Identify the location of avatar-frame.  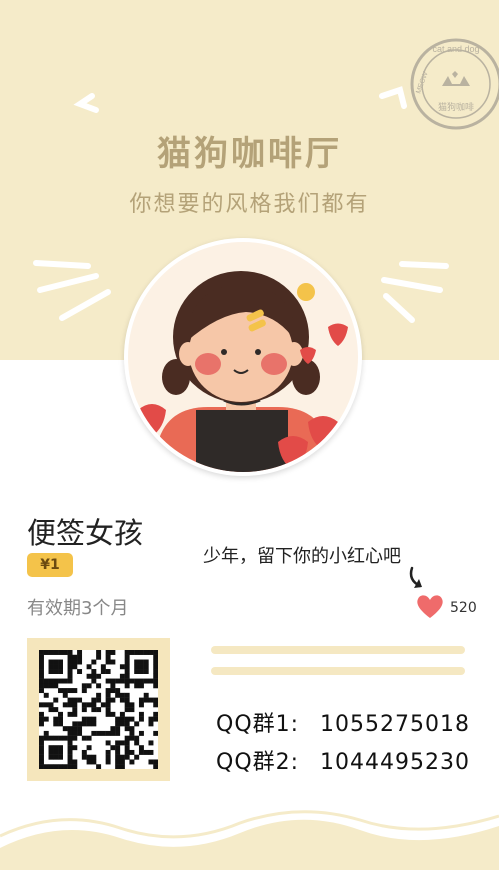
(243, 357).